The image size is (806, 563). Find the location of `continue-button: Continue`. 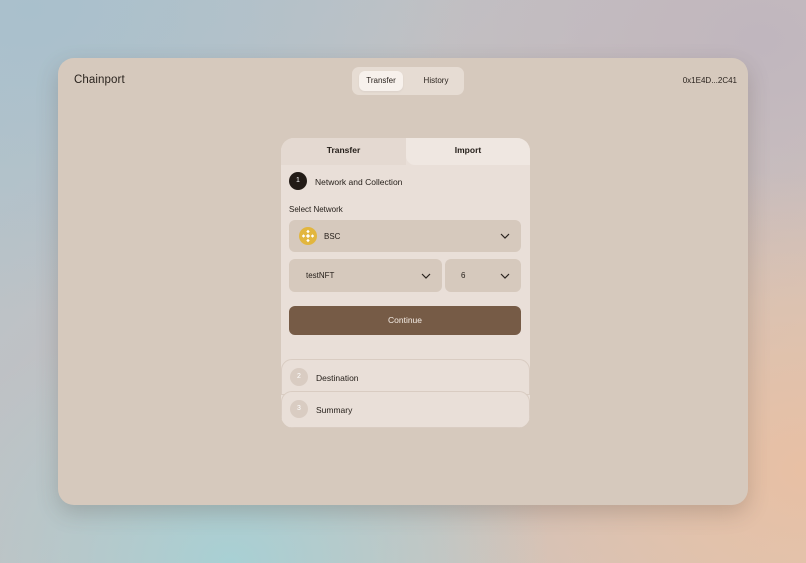

continue-button: Continue is located at coordinates (405, 320).